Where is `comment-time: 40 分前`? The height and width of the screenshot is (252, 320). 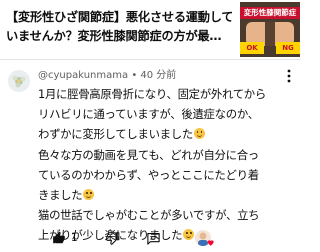 comment-time: 40 分前 is located at coordinates (158, 75).